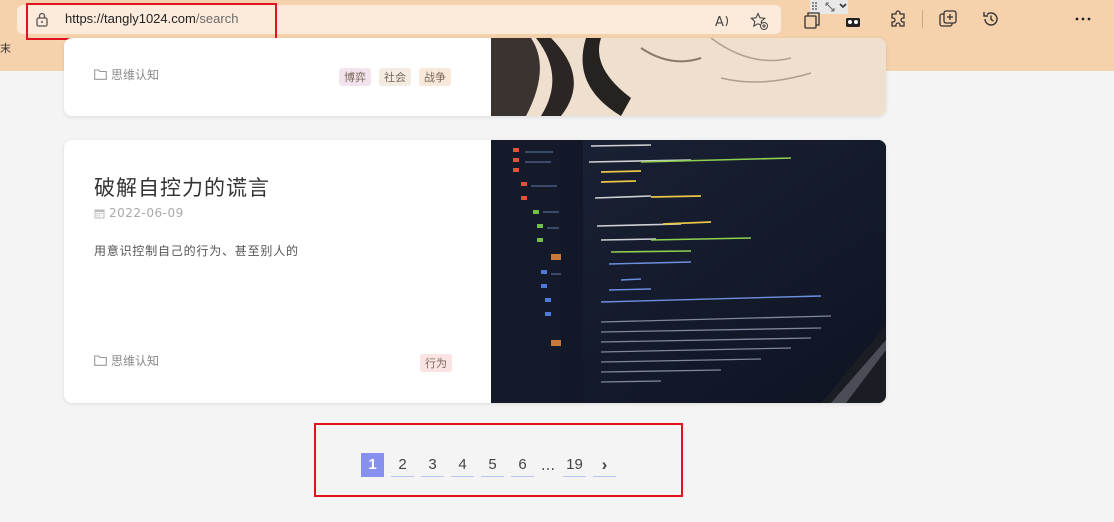  Describe the element at coordinates (899, 19) in the screenshot. I see `extensions-icon` at that location.